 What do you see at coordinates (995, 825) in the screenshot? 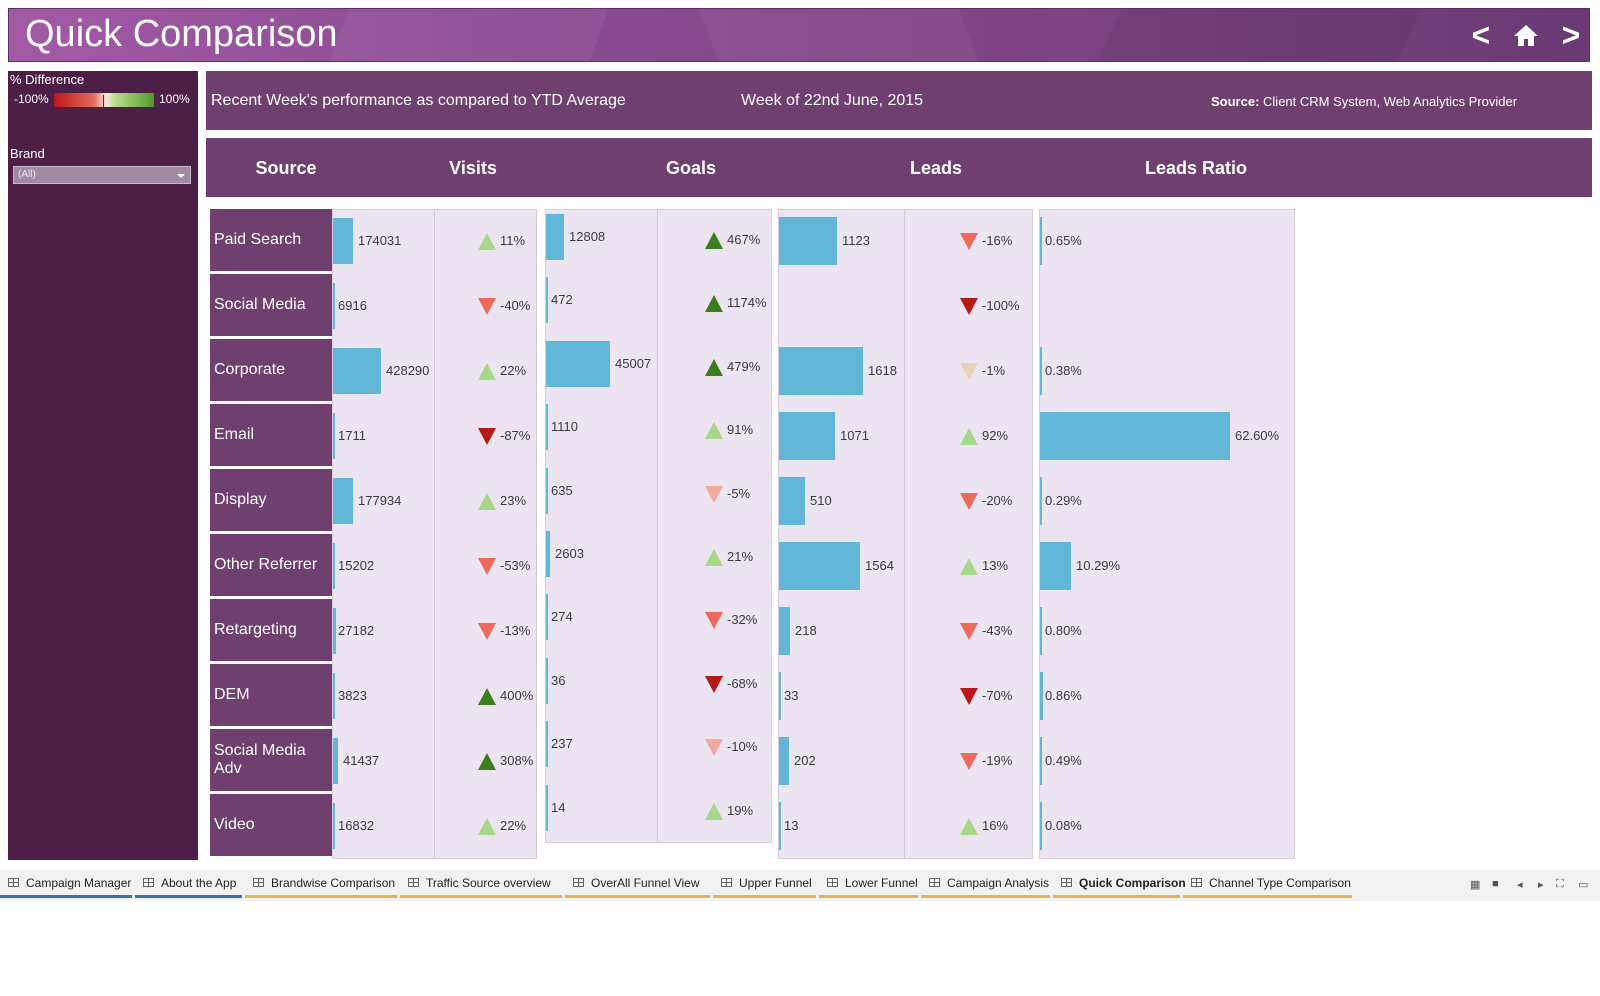
I see `leads-video-pct: 16%` at bounding box center [995, 825].